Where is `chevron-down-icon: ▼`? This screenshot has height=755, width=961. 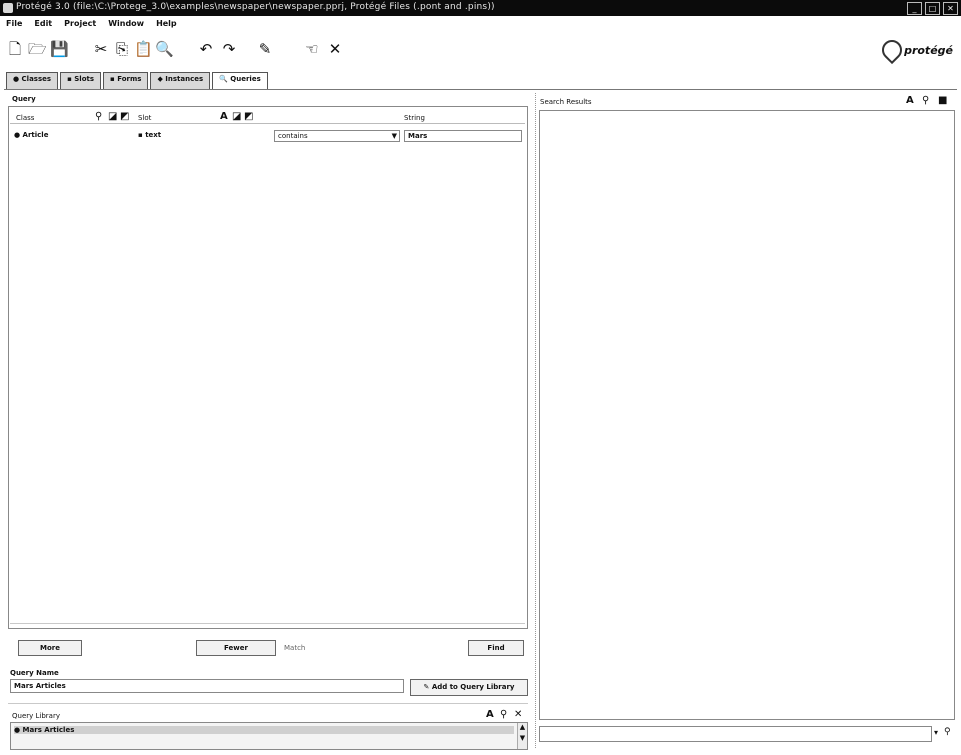 chevron-down-icon: ▼ is located at coordinates (394, 136).